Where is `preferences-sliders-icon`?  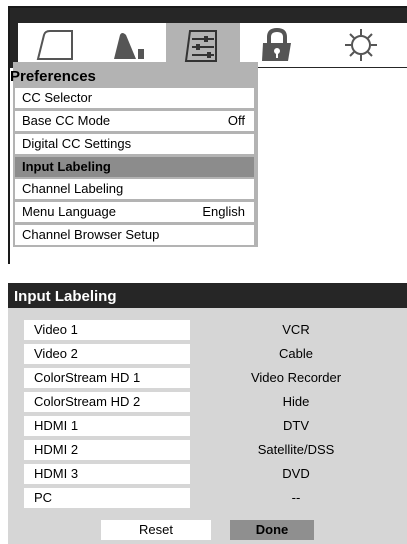 preferences-sliders-icon is located at coordinates (203, 45).